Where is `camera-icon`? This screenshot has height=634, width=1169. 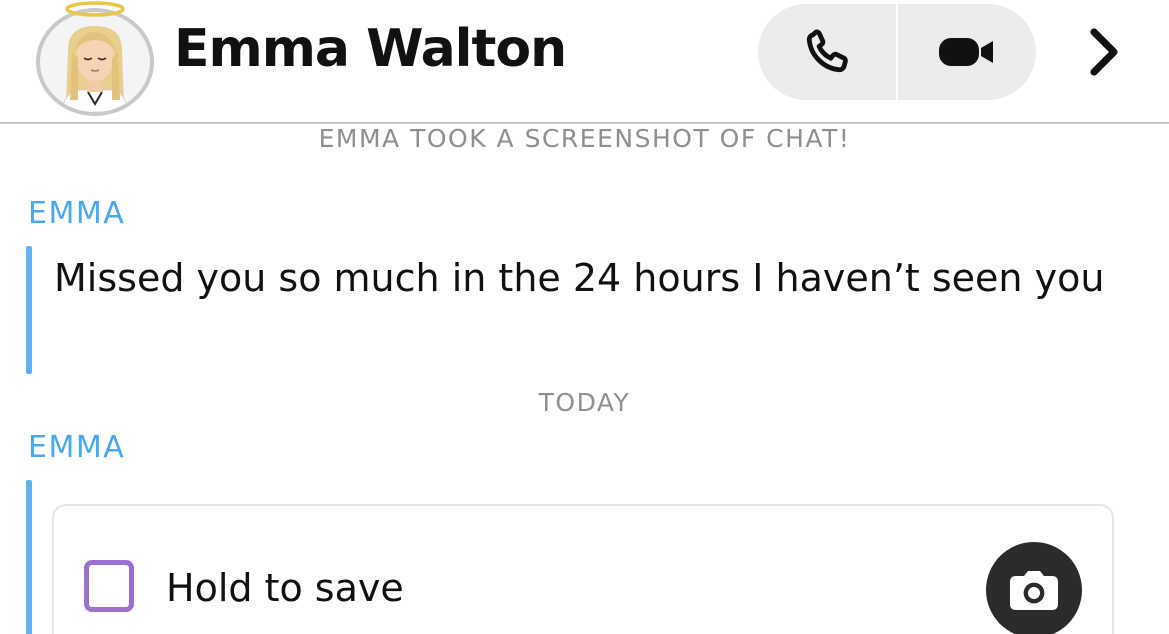
camera-icon is located at coordinates (1034, 590).